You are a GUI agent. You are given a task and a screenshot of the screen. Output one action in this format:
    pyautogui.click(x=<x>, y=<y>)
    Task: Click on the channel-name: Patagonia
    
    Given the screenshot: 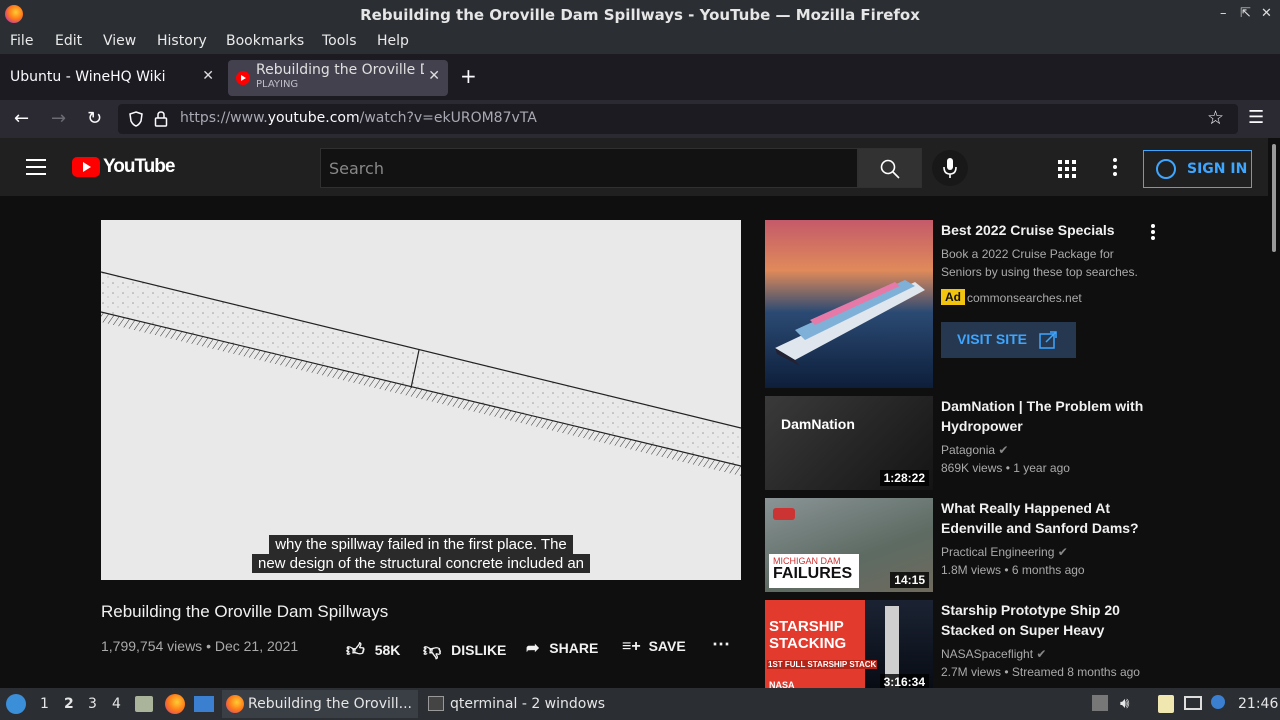 What is the action you would take?
    pyautogui.click(x=968, y=450)
    